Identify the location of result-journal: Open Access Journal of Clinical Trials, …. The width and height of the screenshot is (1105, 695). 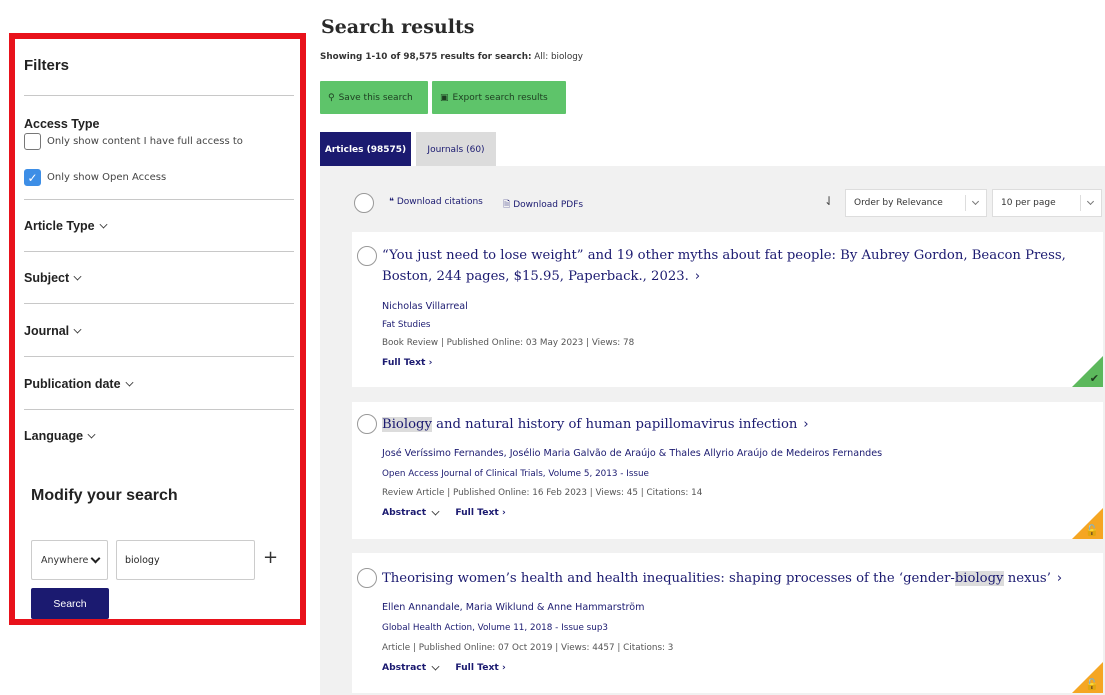
(515, 474).